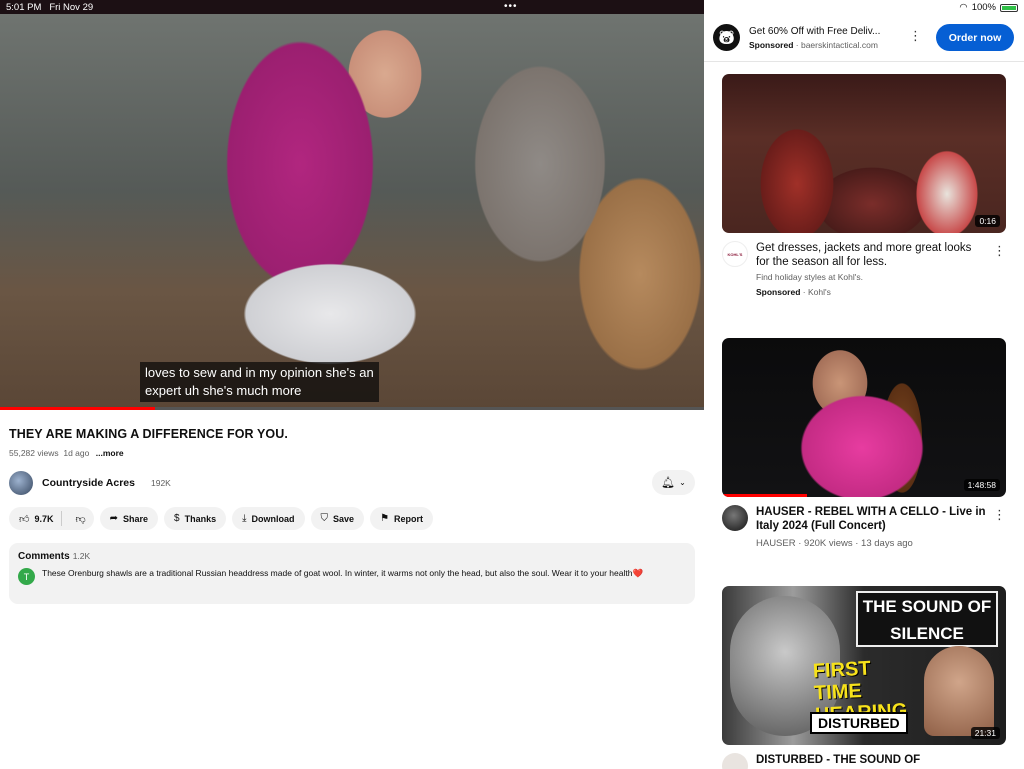  What do you see at coordinates (927, 619) in the screenshot?
I see `thumbnail-text-box: THE SOUND OF SILENCE` at bounding box center [927, 619].